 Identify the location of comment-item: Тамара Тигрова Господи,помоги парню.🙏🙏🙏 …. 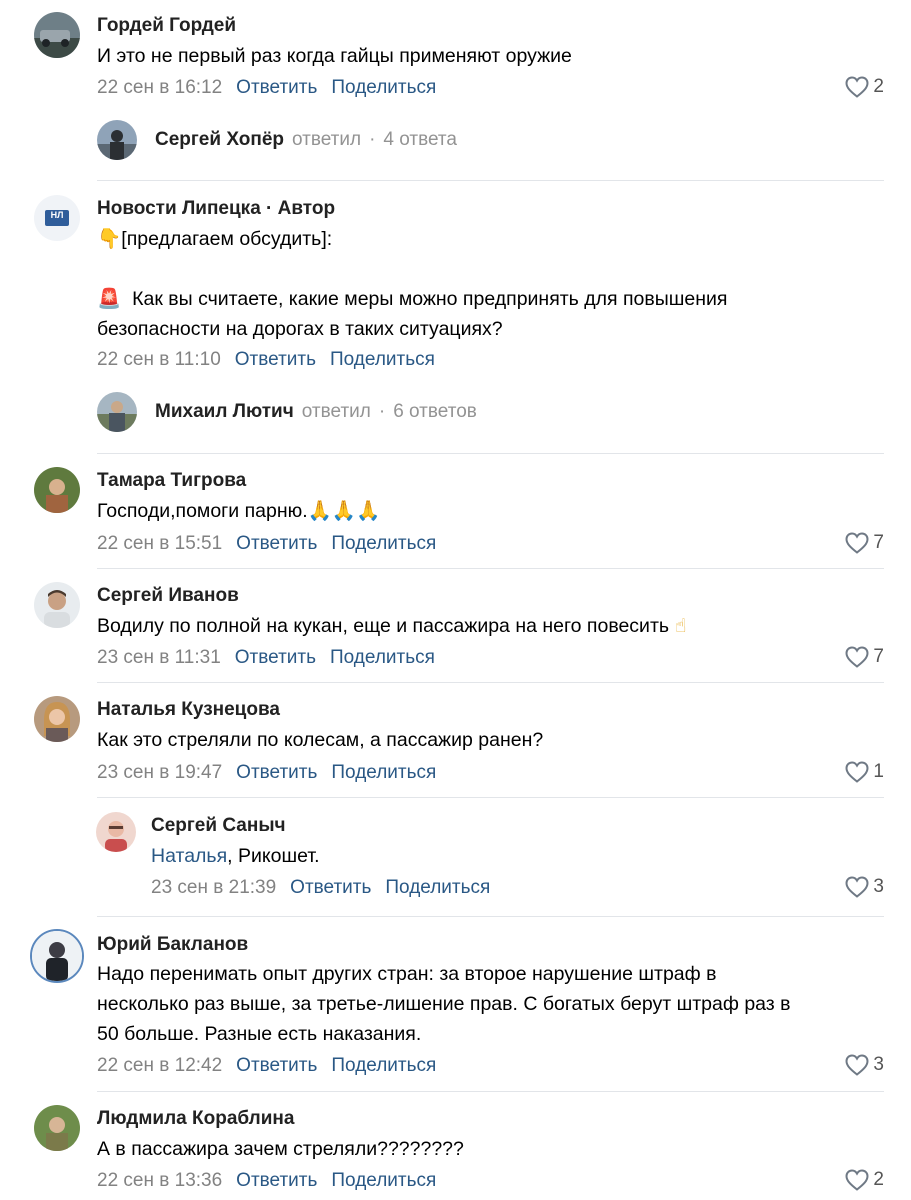
(455, 511).